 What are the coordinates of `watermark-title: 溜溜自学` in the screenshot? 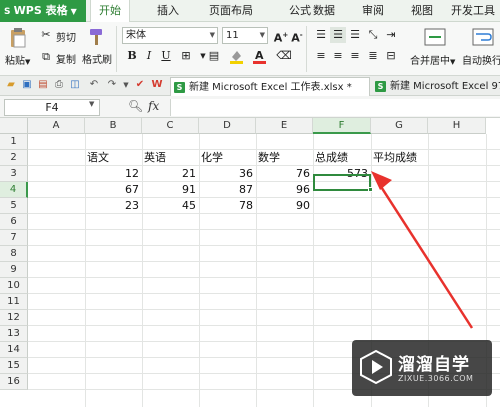 It's located at (434, 365).